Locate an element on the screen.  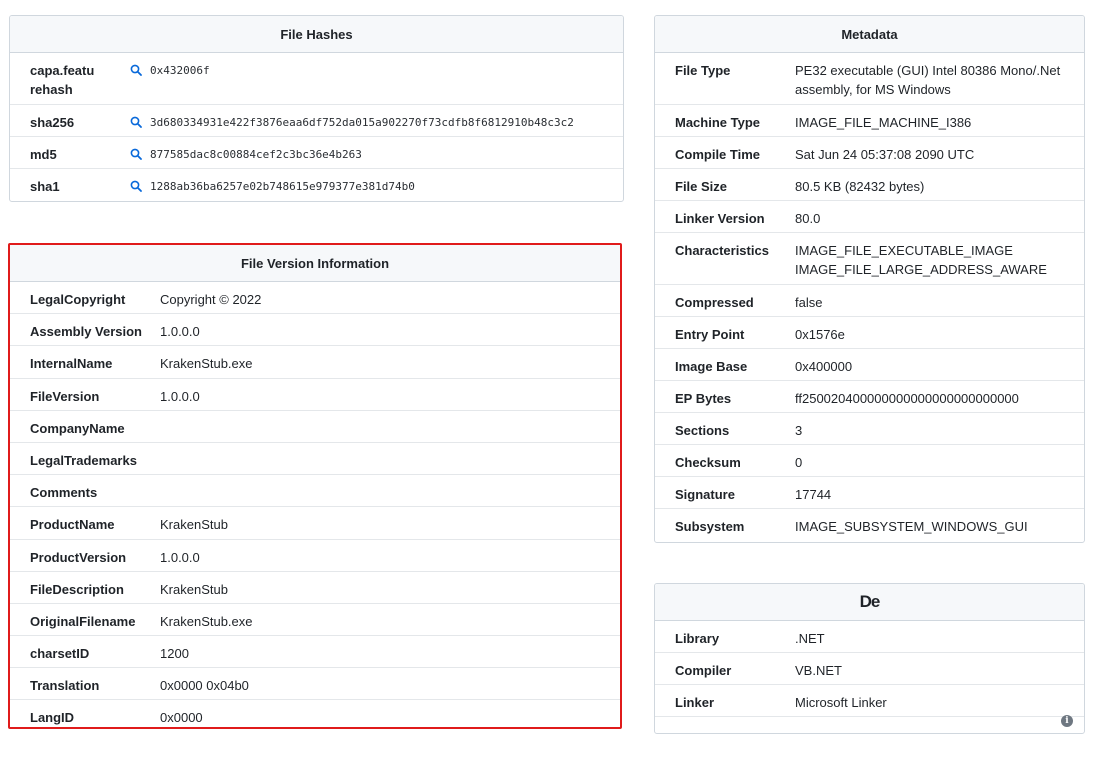
hash-key: md5 is located at coordinates (43, 154).